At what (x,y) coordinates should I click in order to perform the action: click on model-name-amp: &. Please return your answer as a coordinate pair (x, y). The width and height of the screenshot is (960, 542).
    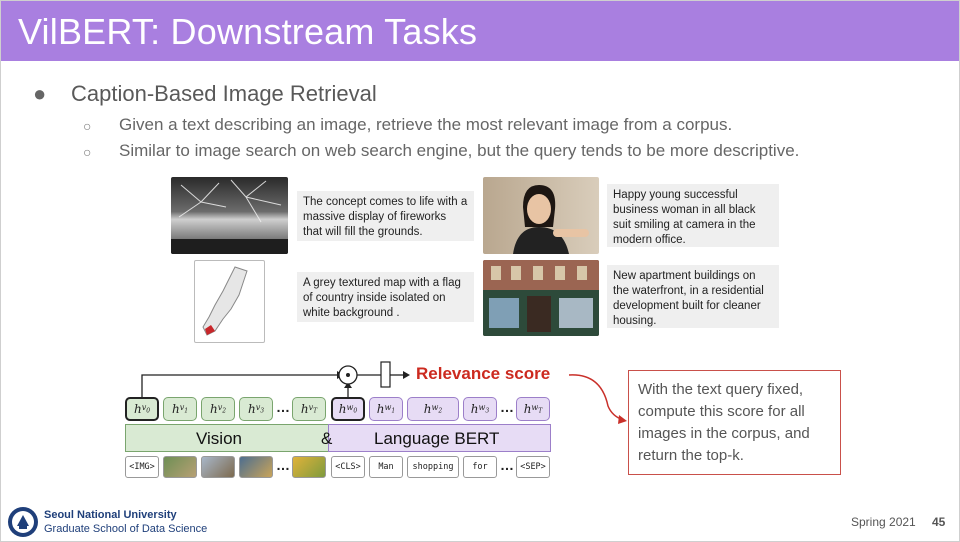
    Looking at the image, I should click on (327, 438).